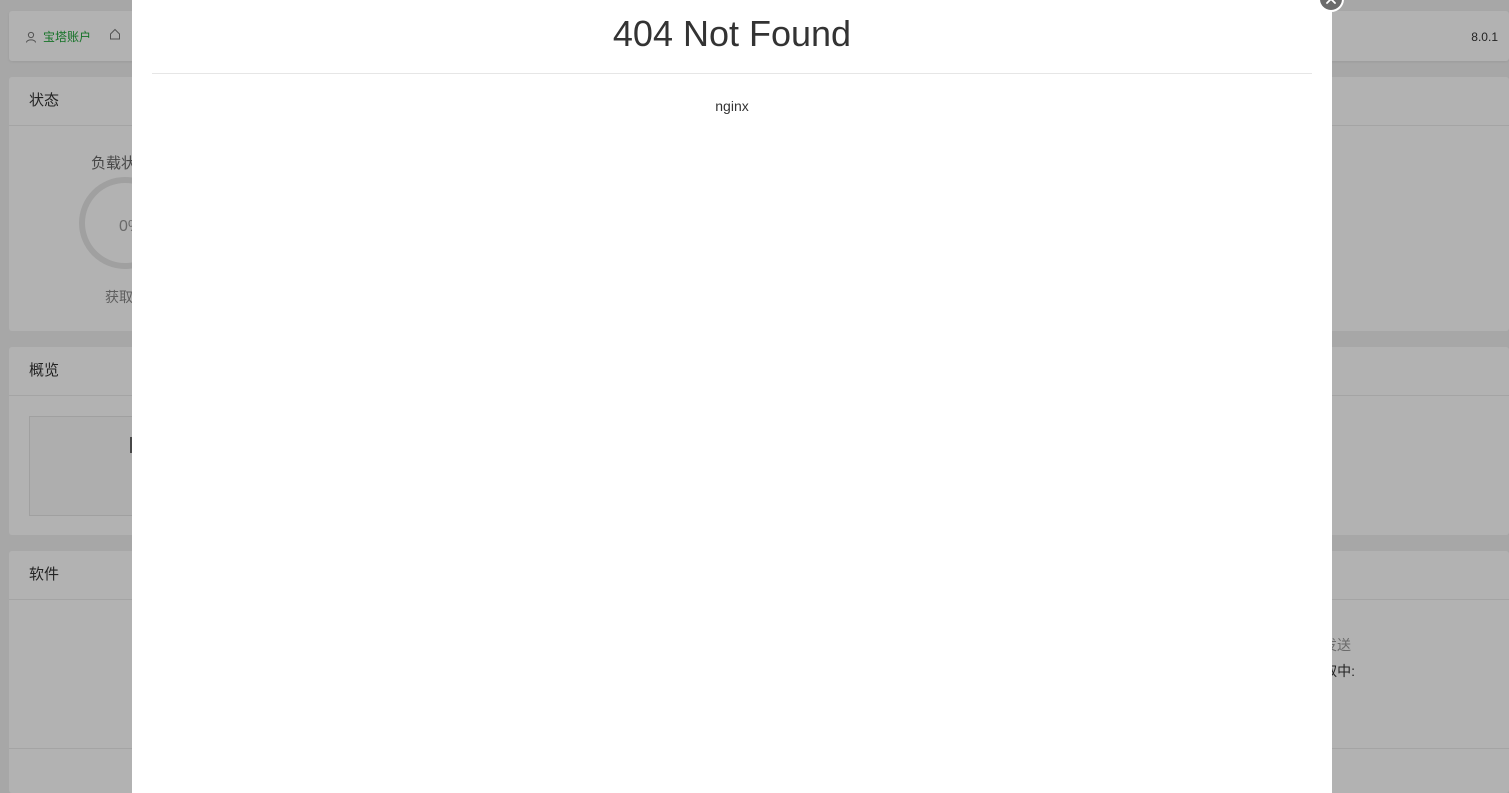  What do you see at coordinates (1331, 2) in the screenshot?
I see `close-icon` at bounding box center [1331, 2].